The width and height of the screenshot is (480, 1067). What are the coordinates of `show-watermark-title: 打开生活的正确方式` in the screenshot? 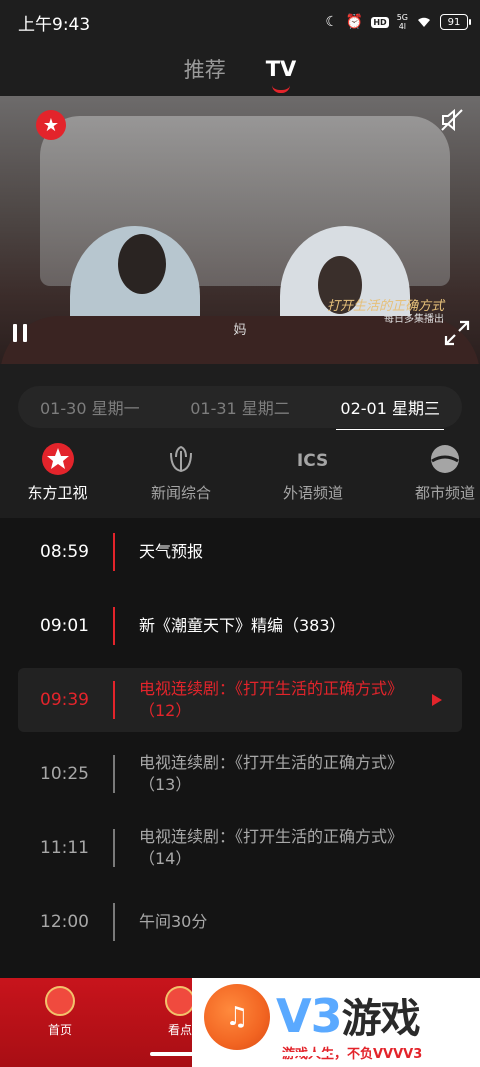 It's located at (385, 306).